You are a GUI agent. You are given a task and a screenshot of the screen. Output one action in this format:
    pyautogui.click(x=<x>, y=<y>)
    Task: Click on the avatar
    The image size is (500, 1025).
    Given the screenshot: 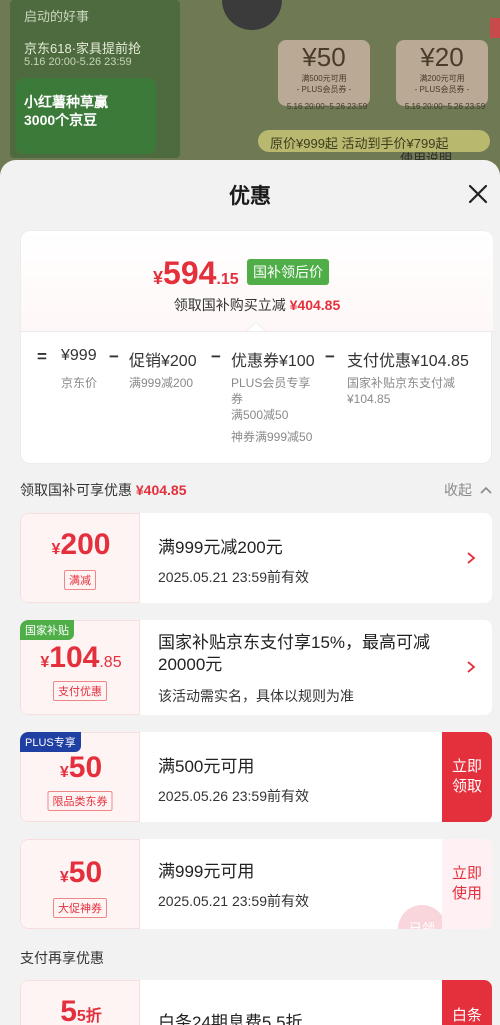 What is the action you would take?
    pyautogui.click(x=252, y=15)
    